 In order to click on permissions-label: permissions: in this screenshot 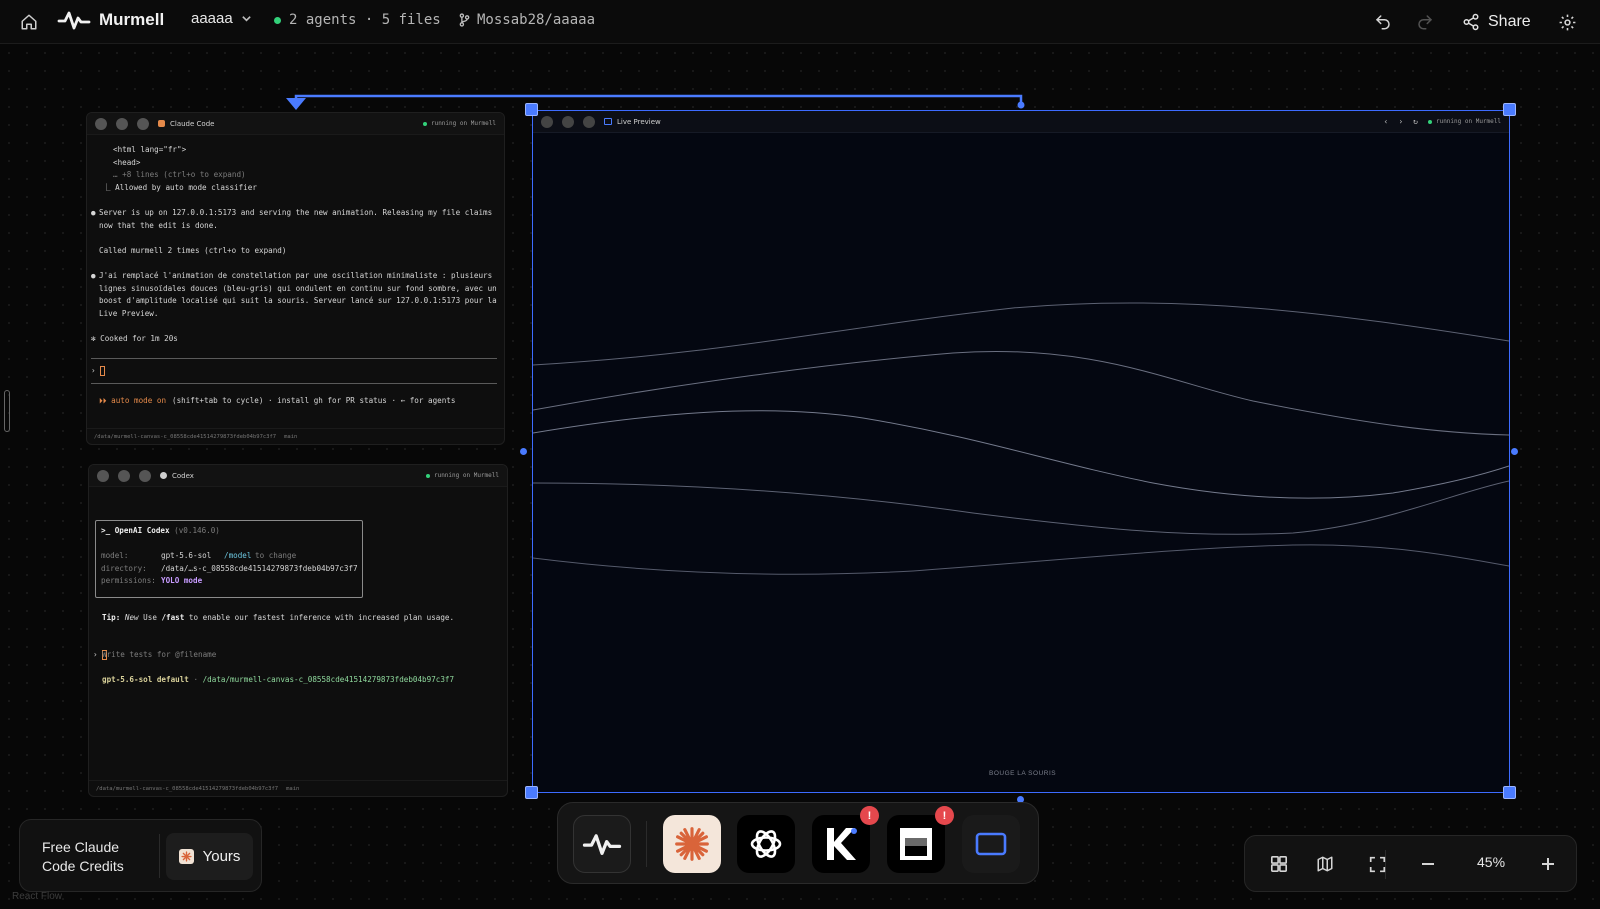, I will do `click(128, 580)`.